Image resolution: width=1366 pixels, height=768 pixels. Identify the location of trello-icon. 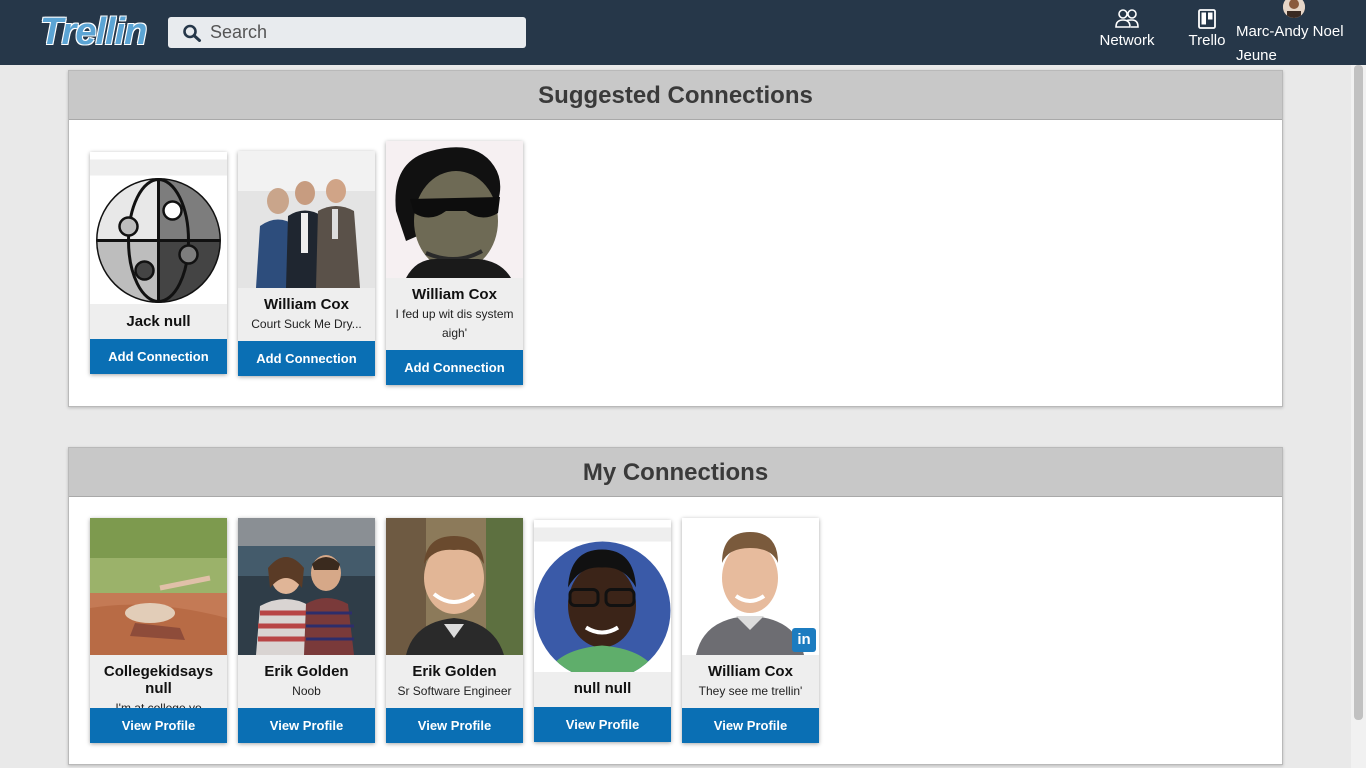
(1207, 19).